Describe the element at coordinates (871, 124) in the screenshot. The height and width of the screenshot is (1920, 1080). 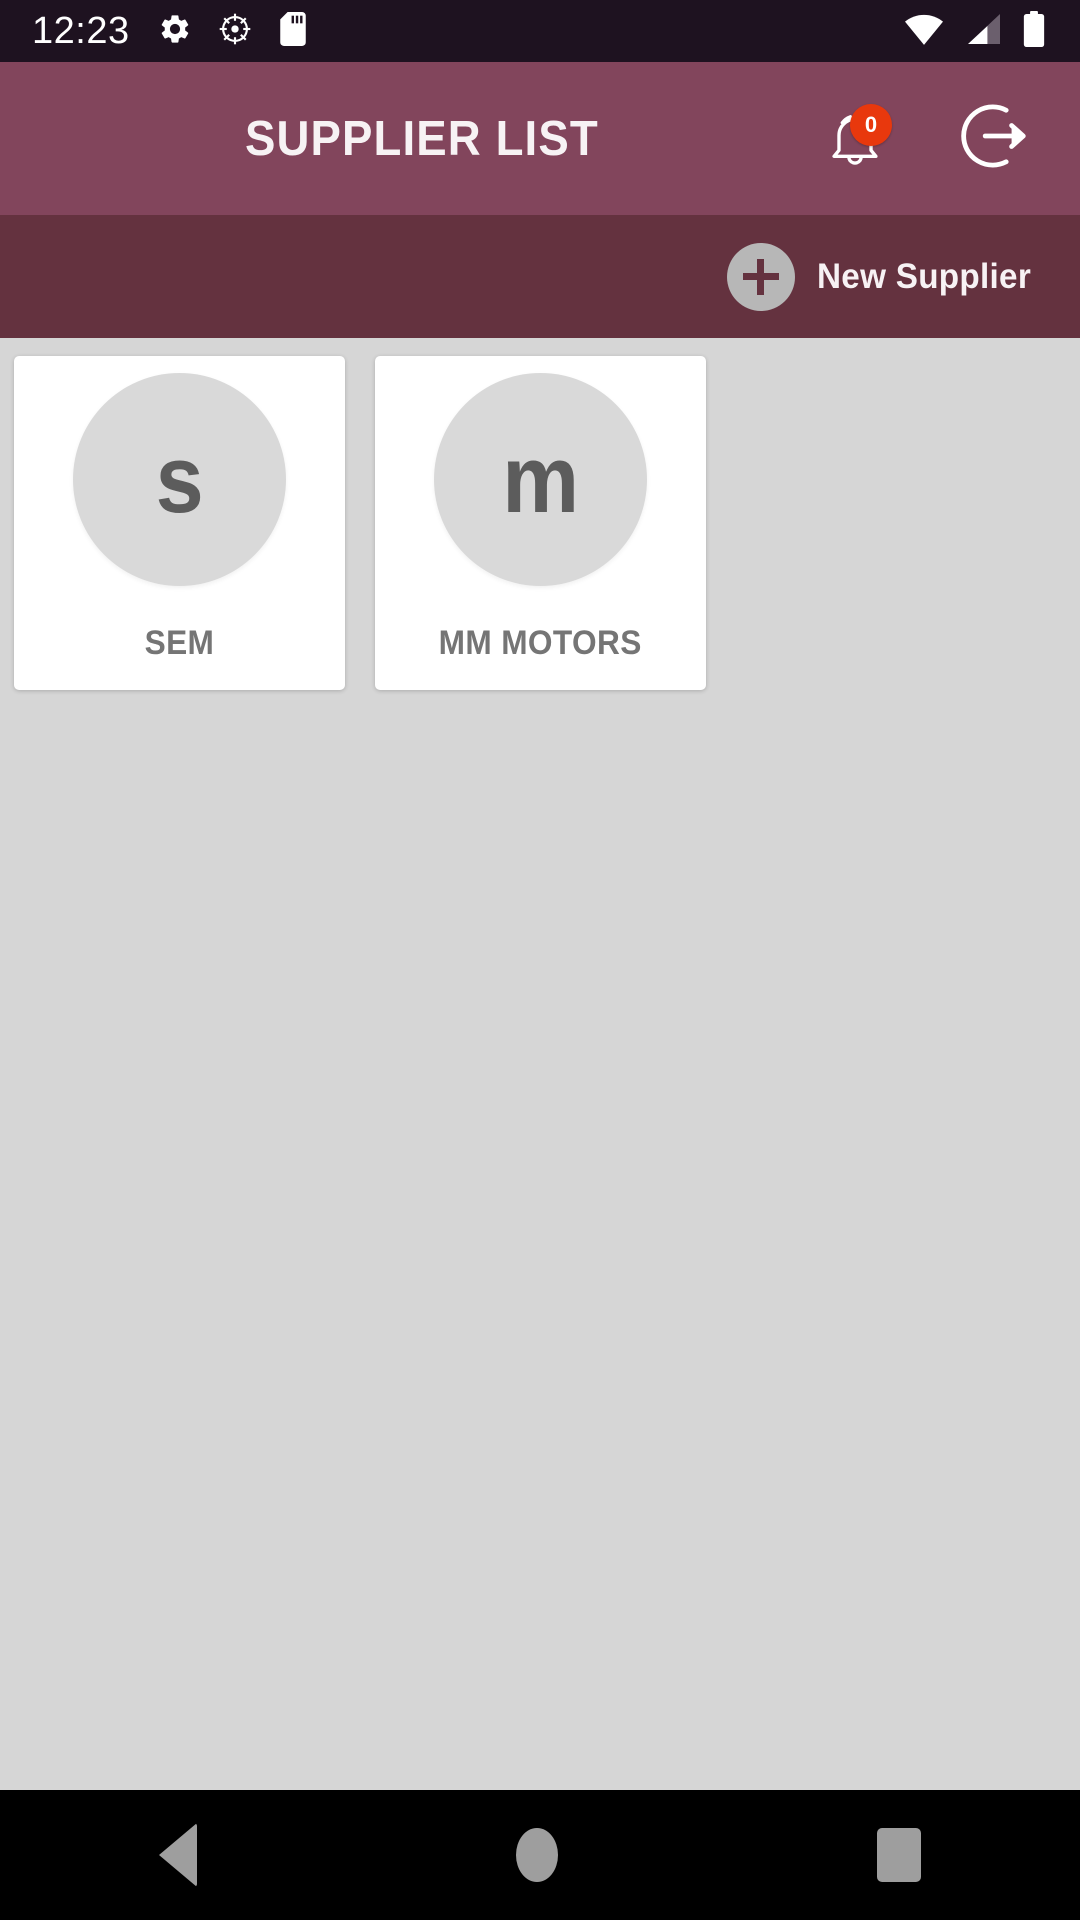
I see `notification-badge: 0` at that location.